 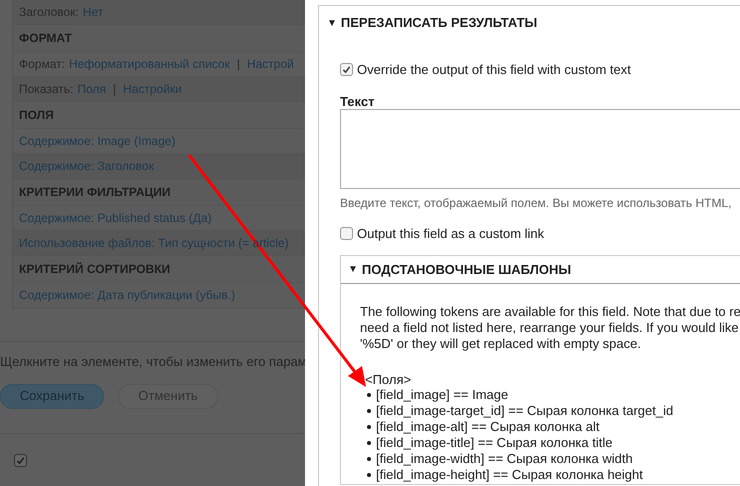 I want to click on section-toggle: ▼ ПЕРЕЗАПИСАТЬ РЕЗУЛЬТАТЫ, so click(x=432, y=23).